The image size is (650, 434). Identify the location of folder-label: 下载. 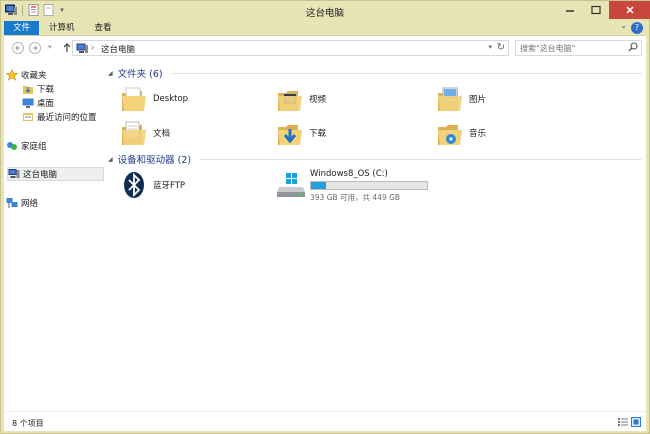
(318, 134).